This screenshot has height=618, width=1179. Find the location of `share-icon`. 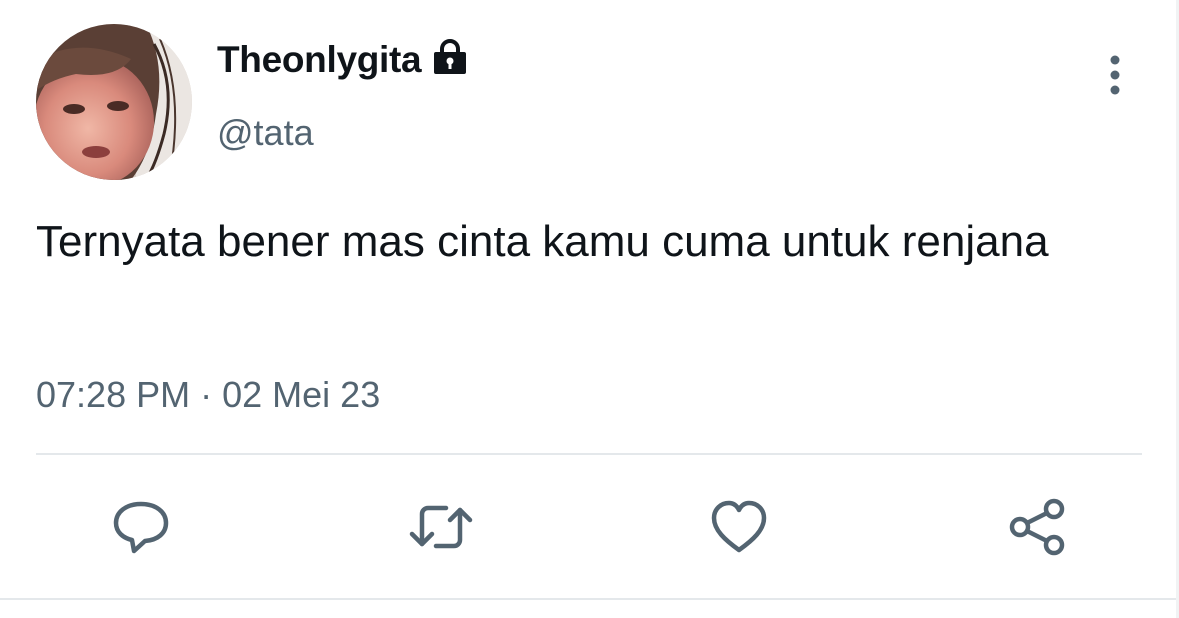

share-icon is located at coordinates (1037, 529).